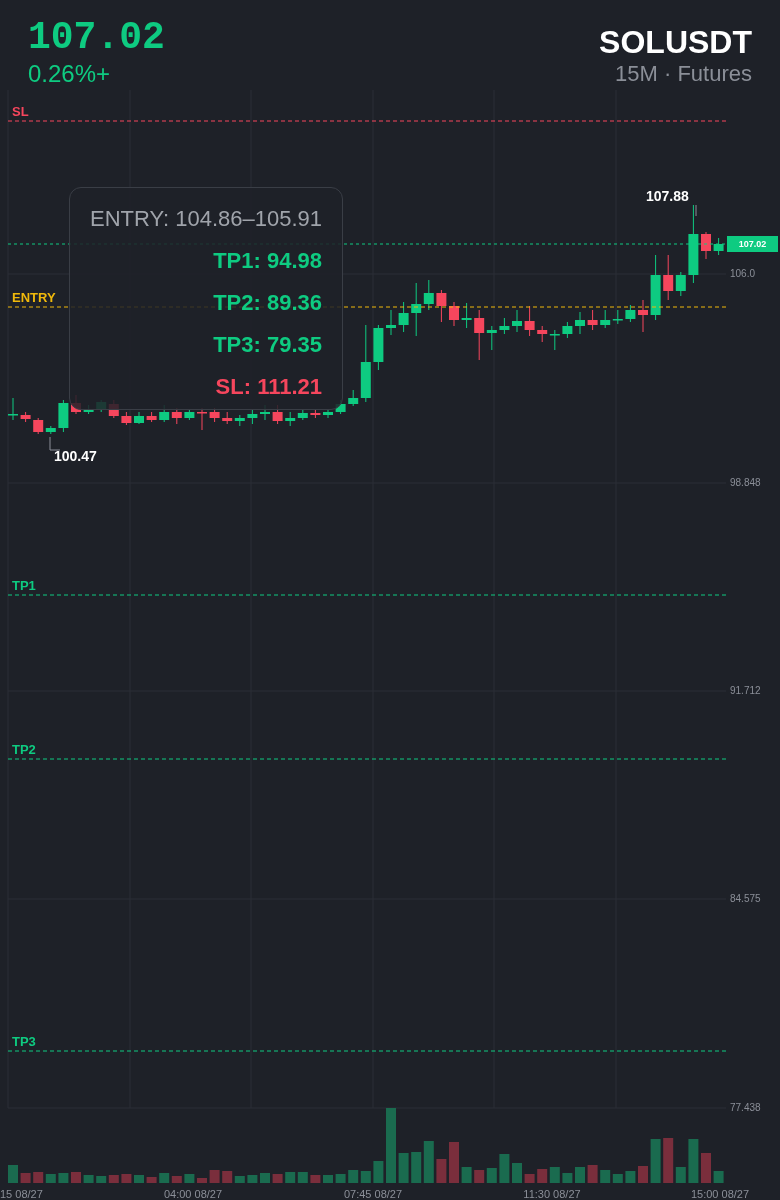  I want to click on current-price-tag: 107.02, so click(752, 244).